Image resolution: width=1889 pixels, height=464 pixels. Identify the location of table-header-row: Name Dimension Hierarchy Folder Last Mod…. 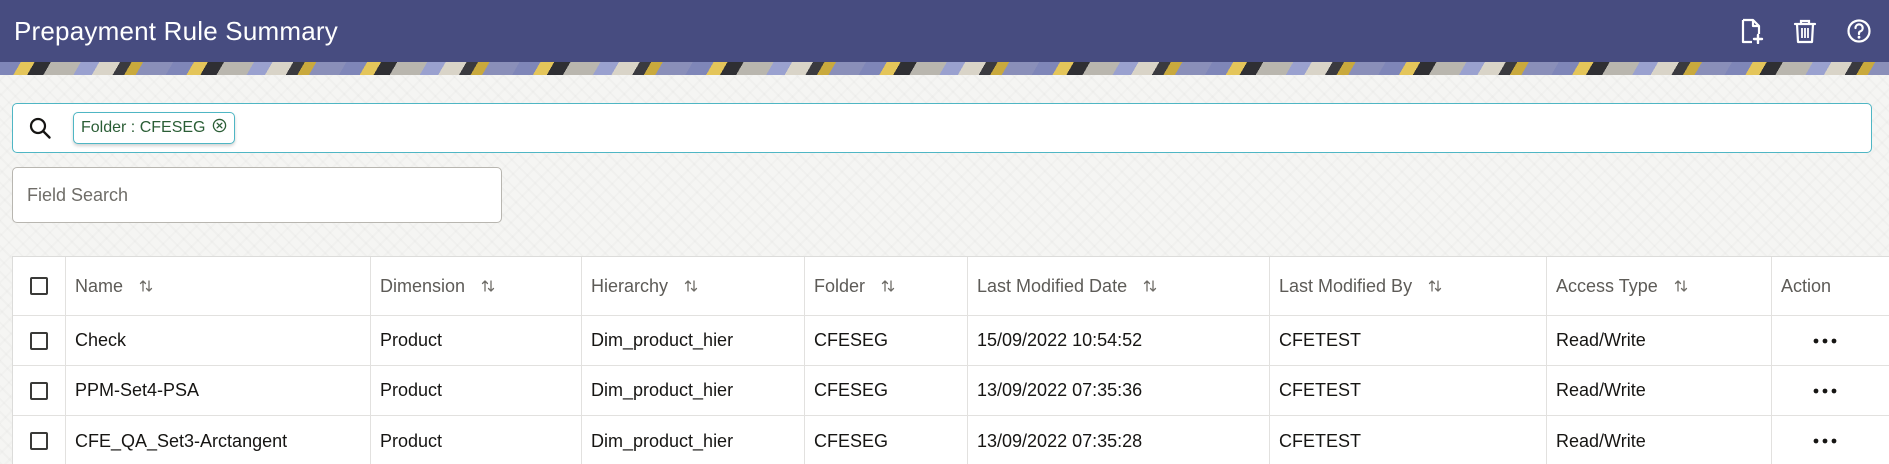
(951, 286).